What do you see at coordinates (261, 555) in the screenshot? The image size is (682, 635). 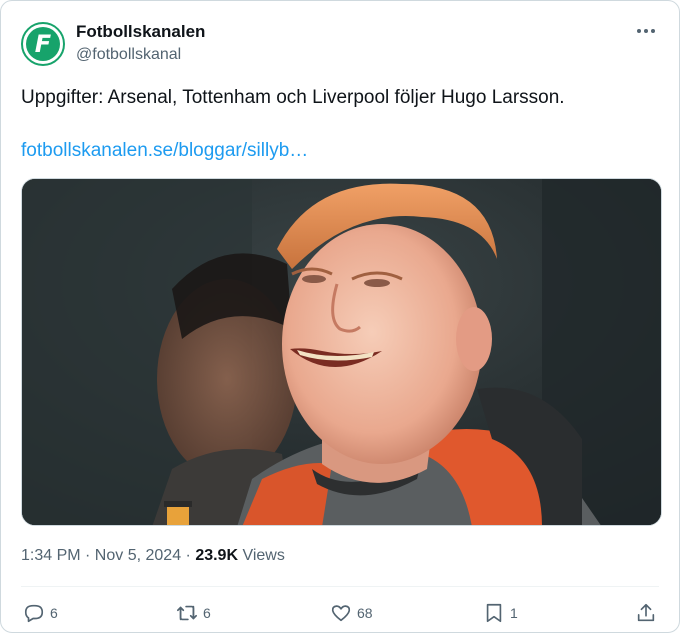 I see `views-label: Views` at bounding box center [261, 555].